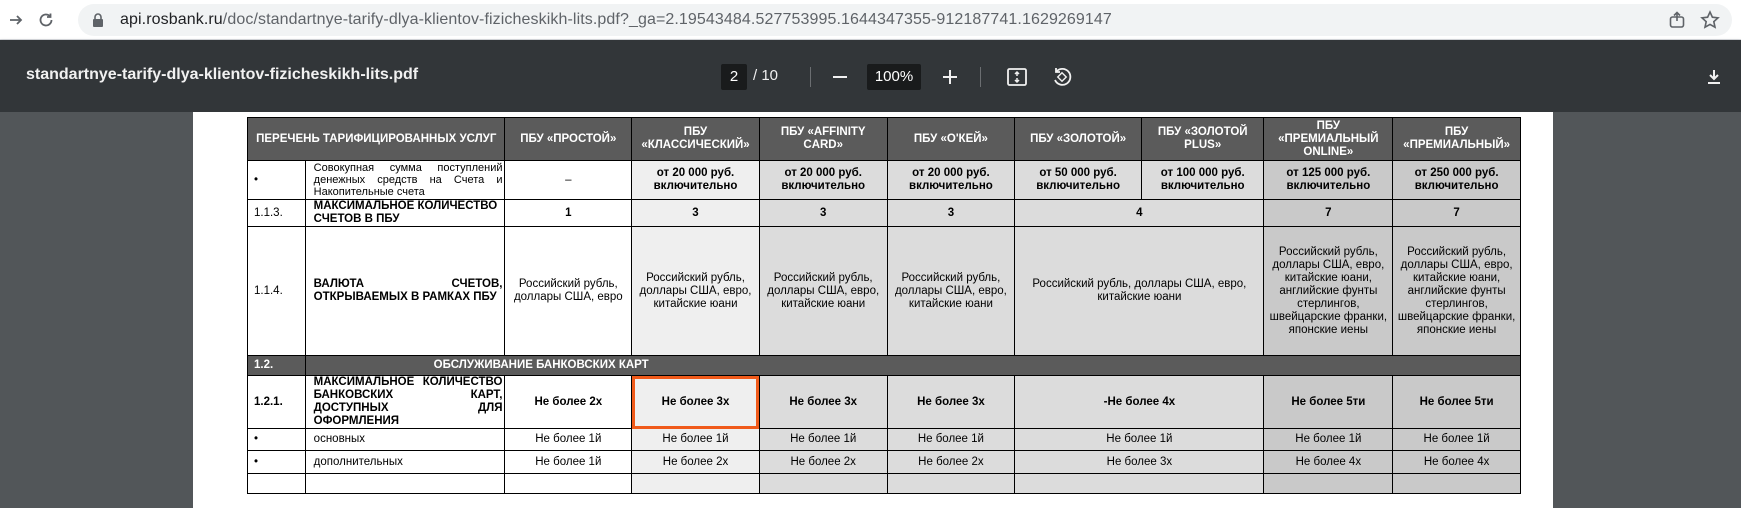 Image resolution: width=1741 pixels, height=508 pixels. I want to click on table-cell: от 250 000 руб. включительно, so click(1456, 180).